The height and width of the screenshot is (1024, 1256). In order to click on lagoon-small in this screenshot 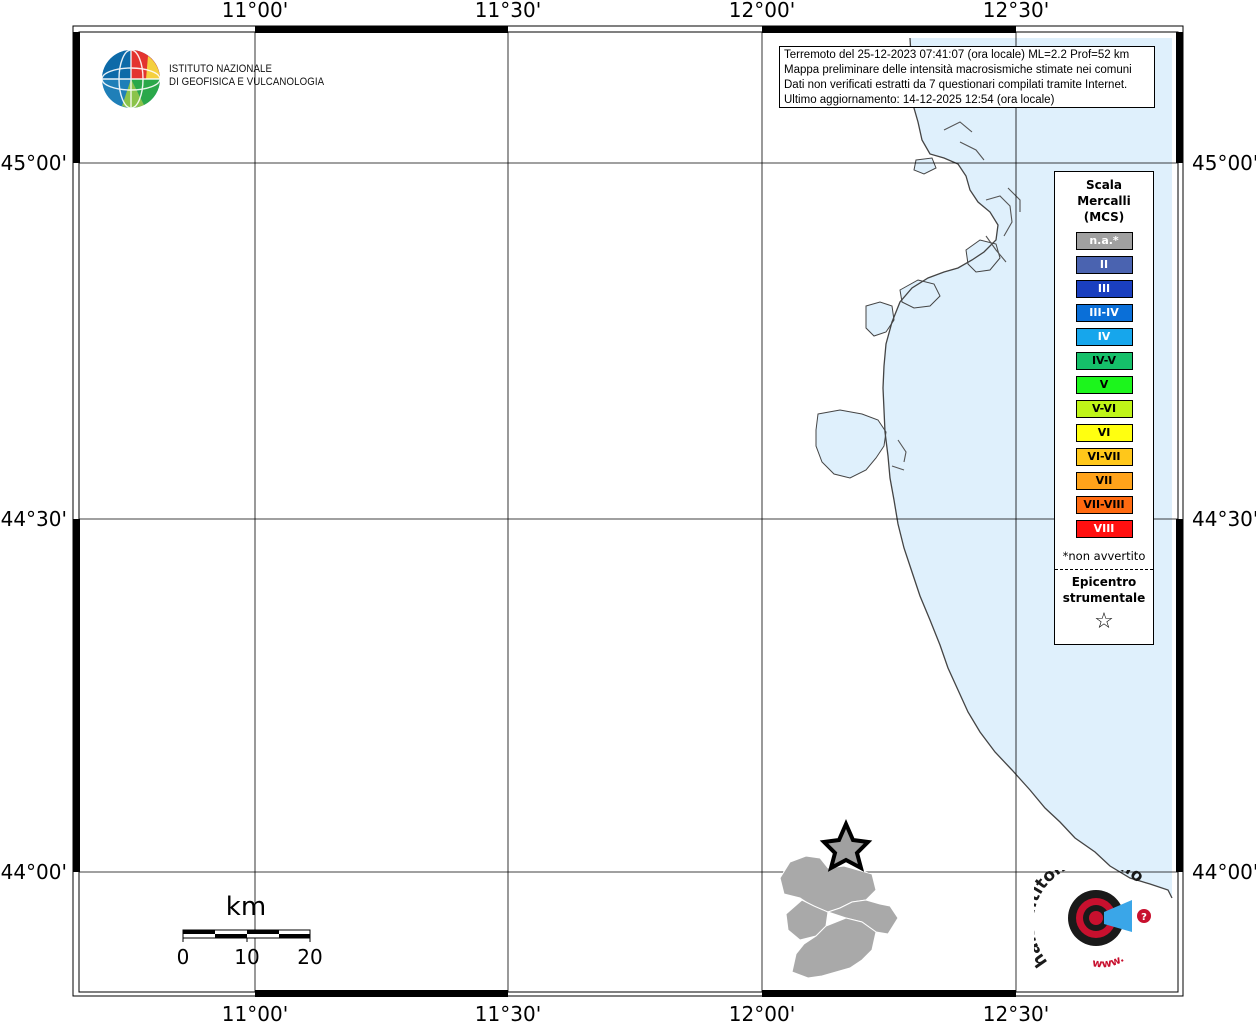, I will do `click(925, 166)`.